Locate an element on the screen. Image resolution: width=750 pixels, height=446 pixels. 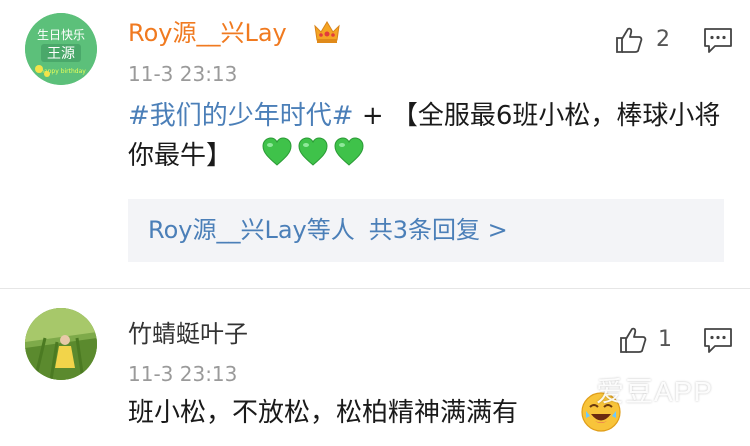
like-count: 1 is located at coordinates (665, 339).